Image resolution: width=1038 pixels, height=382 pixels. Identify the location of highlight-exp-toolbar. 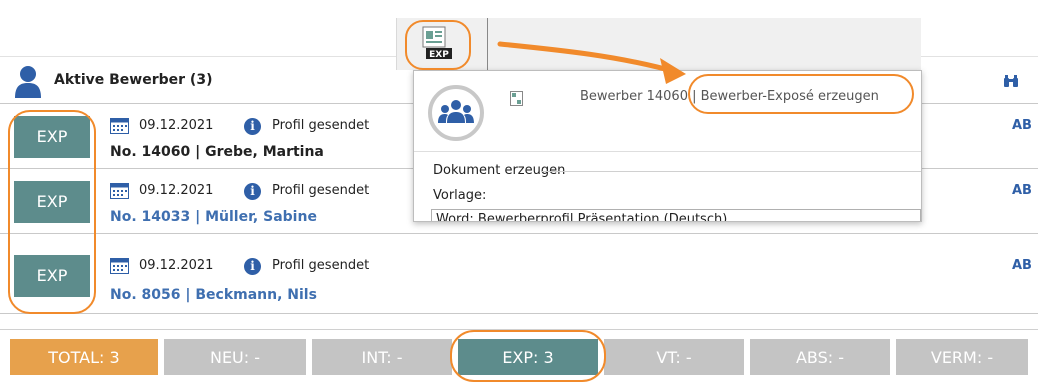
(438, 45).